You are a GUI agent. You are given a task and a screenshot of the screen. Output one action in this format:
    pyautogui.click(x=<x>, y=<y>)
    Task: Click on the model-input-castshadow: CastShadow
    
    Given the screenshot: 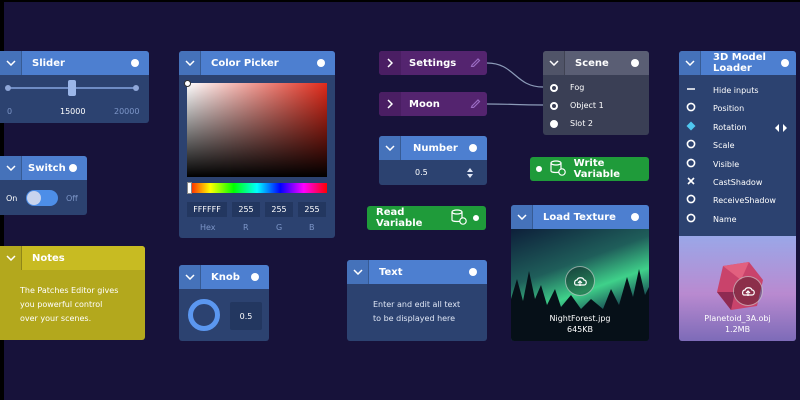 What is the action you would take?
    pyautogui.click(x=724, y=182)
    